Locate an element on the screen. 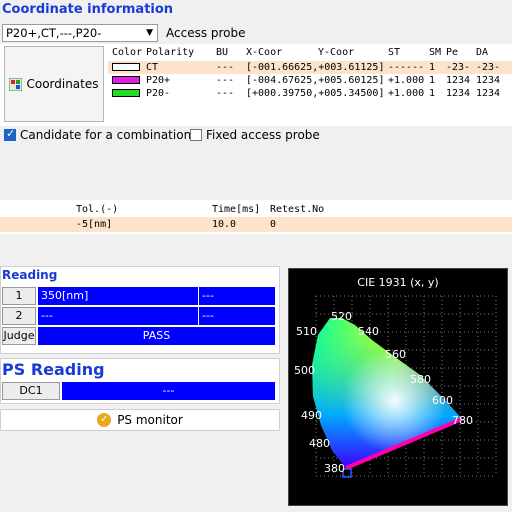 The image size is (512, 512). judge-value: PASS is located at coordinates (157, 336).